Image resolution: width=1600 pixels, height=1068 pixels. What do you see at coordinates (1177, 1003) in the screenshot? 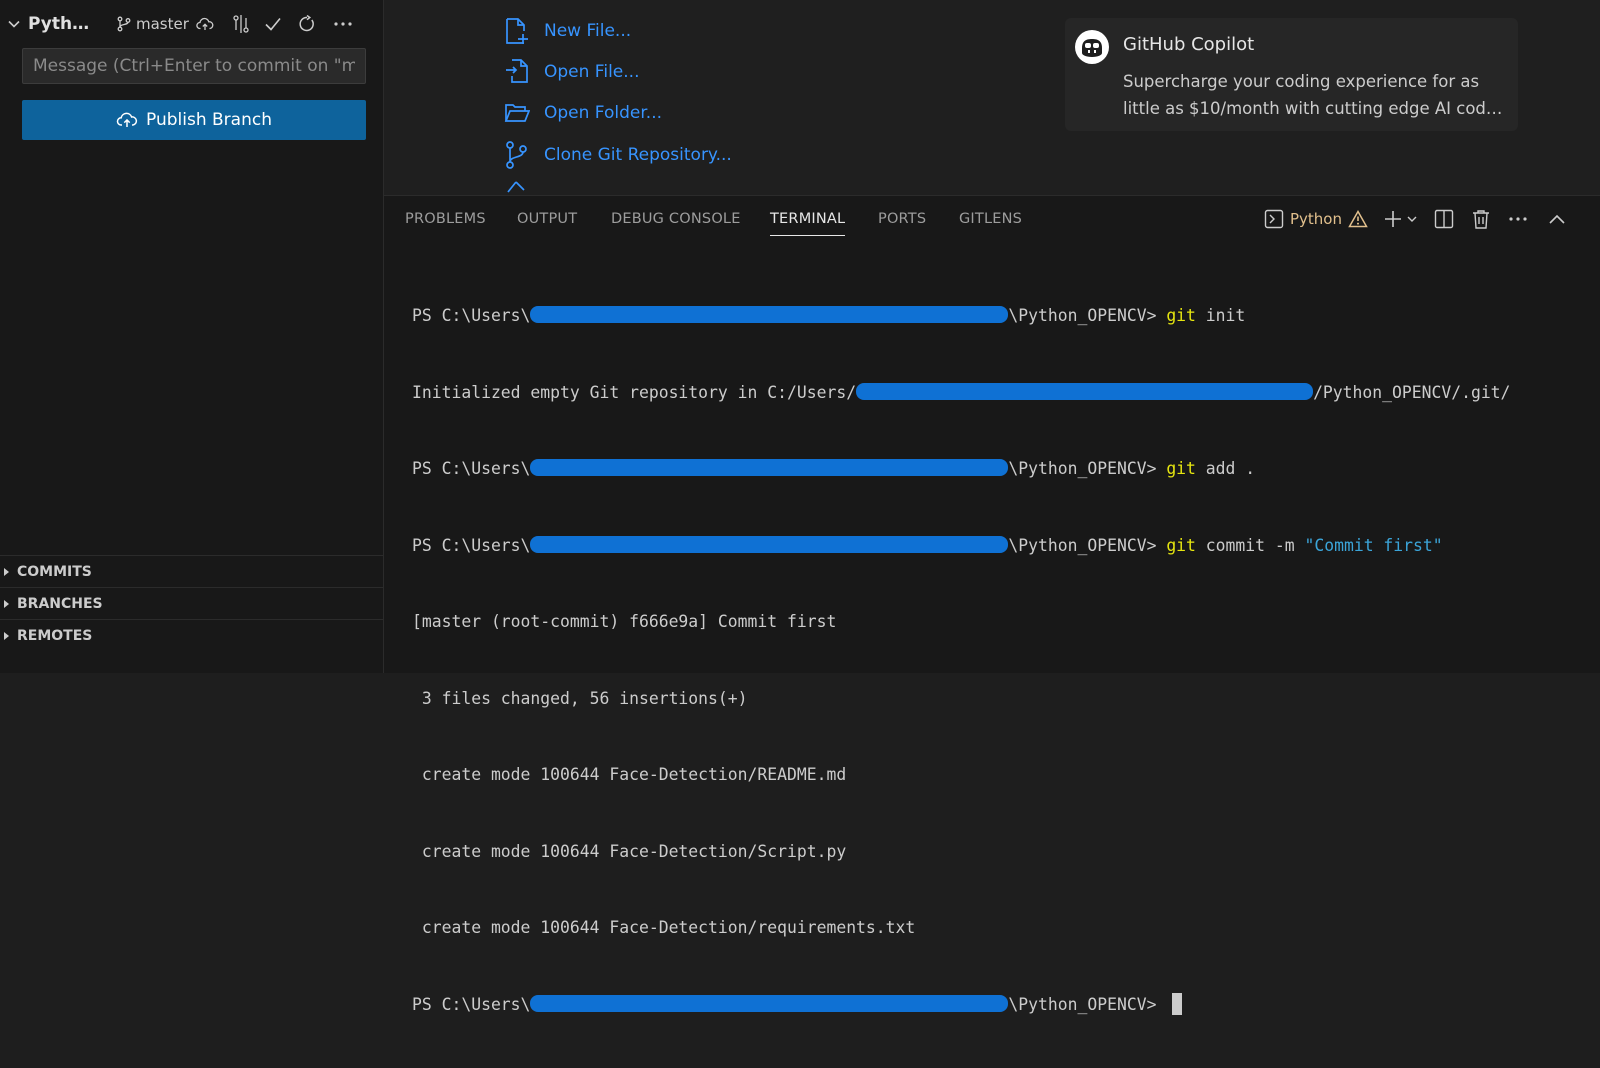
I see `terminal-cursor` at bounding box center [1177, 1003].